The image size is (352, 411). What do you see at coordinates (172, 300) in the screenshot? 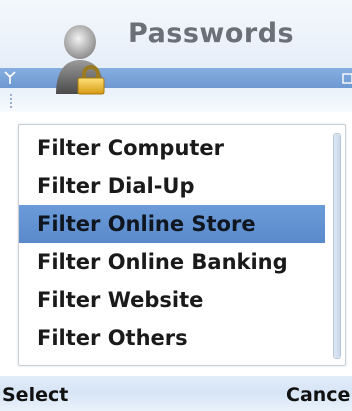
I see `menu-item-filter-website: Filter Website` at bounding box center [172, 300].